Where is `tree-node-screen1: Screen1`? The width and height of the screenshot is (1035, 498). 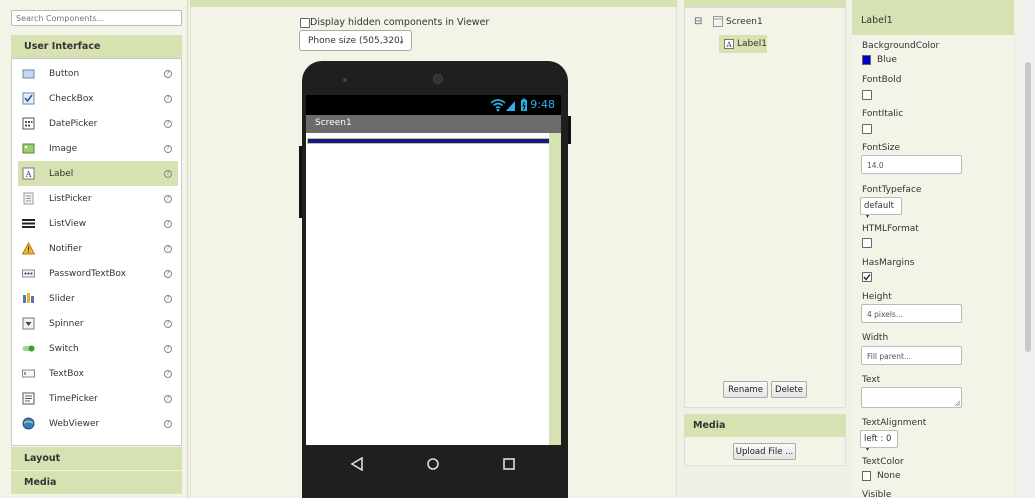
tree-node-screen1: Screen1 is located at coordinates (738, 21).